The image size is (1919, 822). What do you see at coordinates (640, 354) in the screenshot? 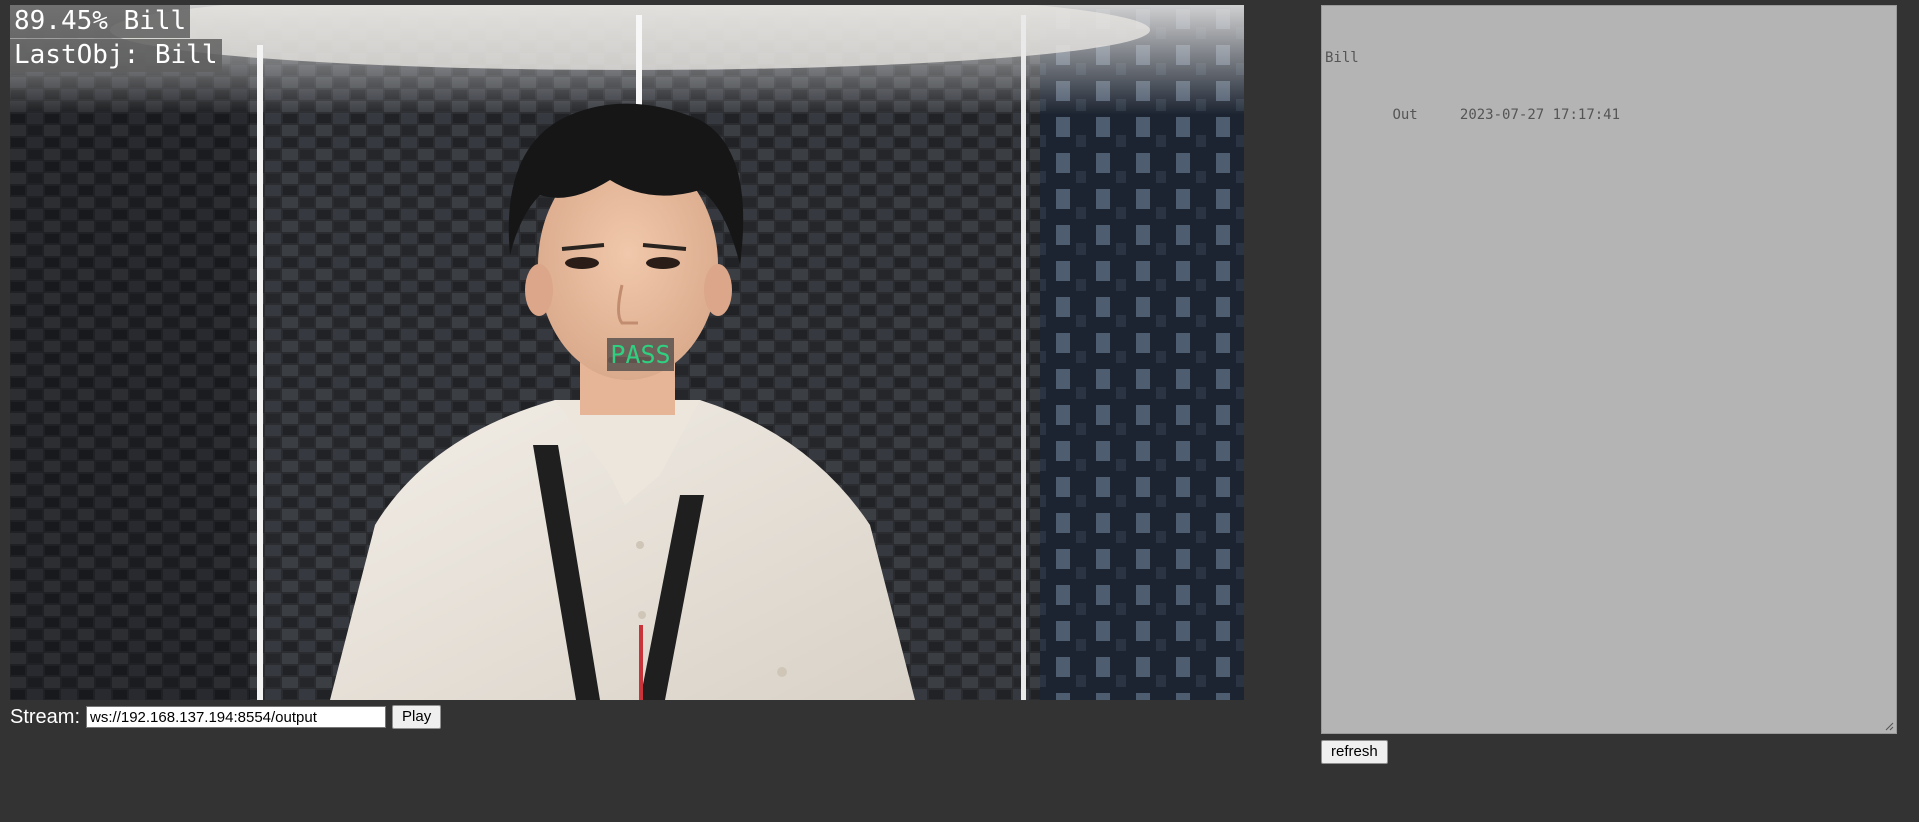
I see `pass-badge: PASS` at bounding box center [640, 354].